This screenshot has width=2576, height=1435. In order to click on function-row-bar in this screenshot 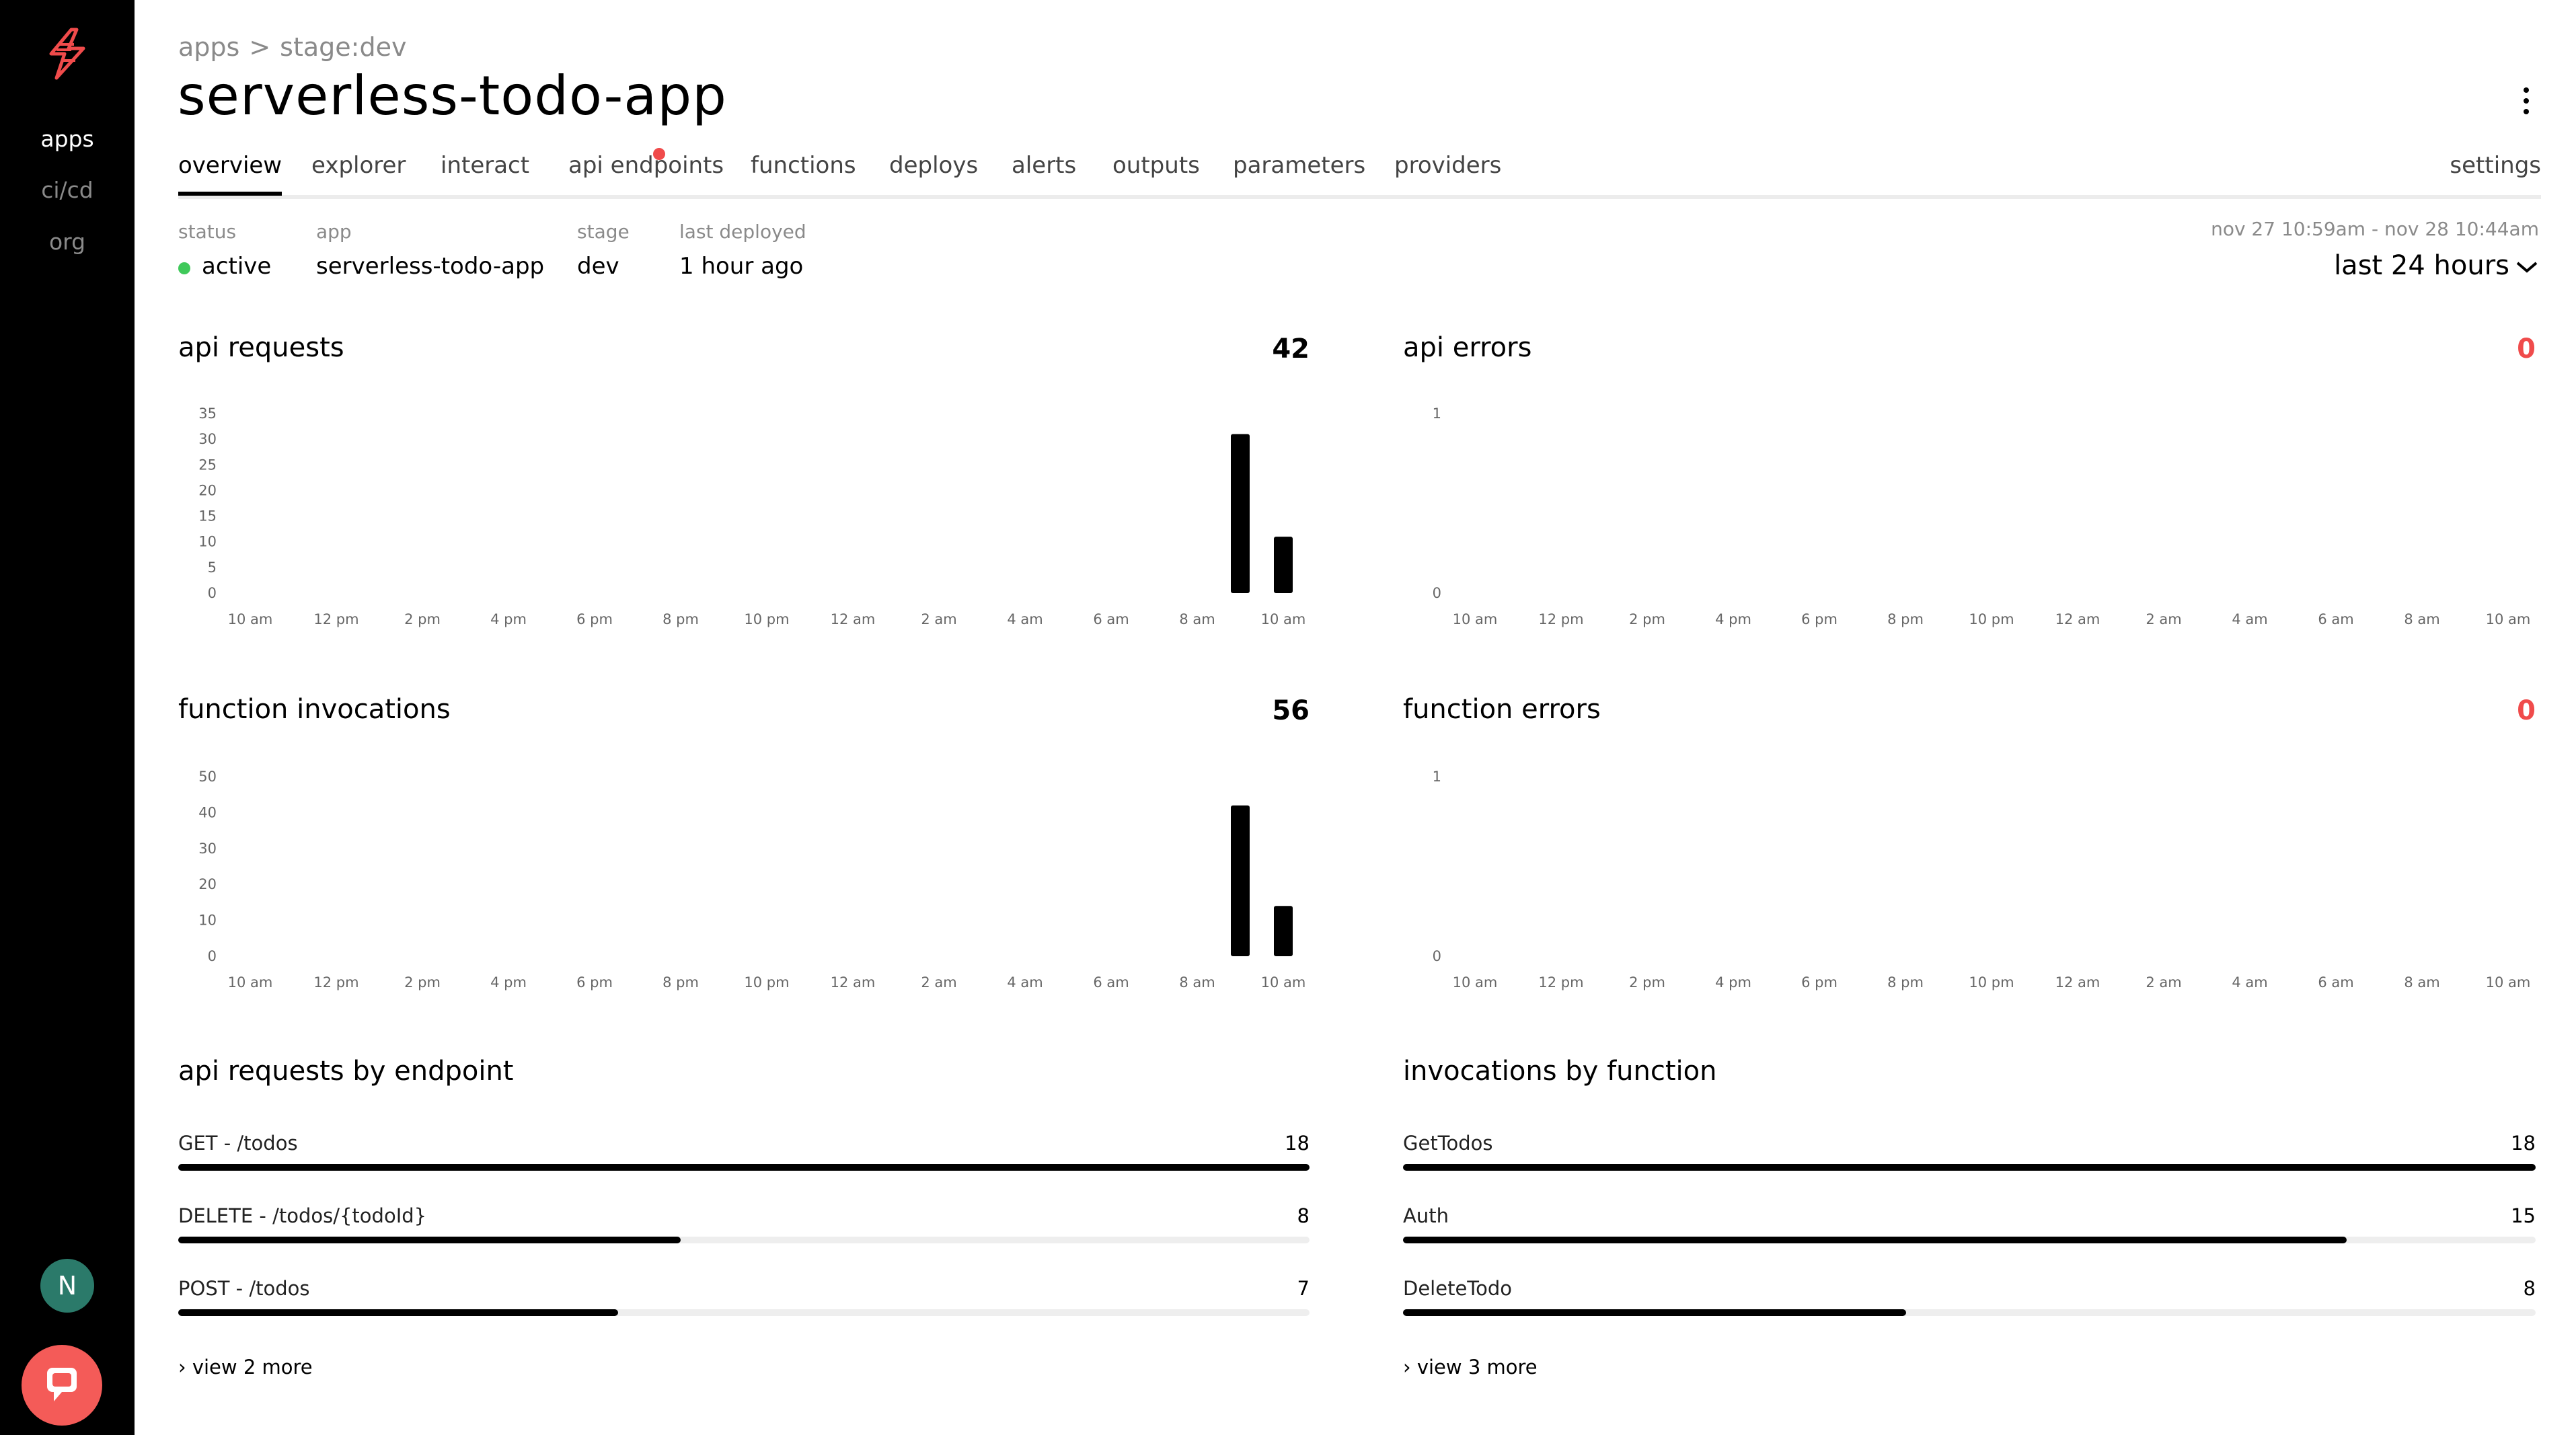, I will do `click(1969, 1240)`.